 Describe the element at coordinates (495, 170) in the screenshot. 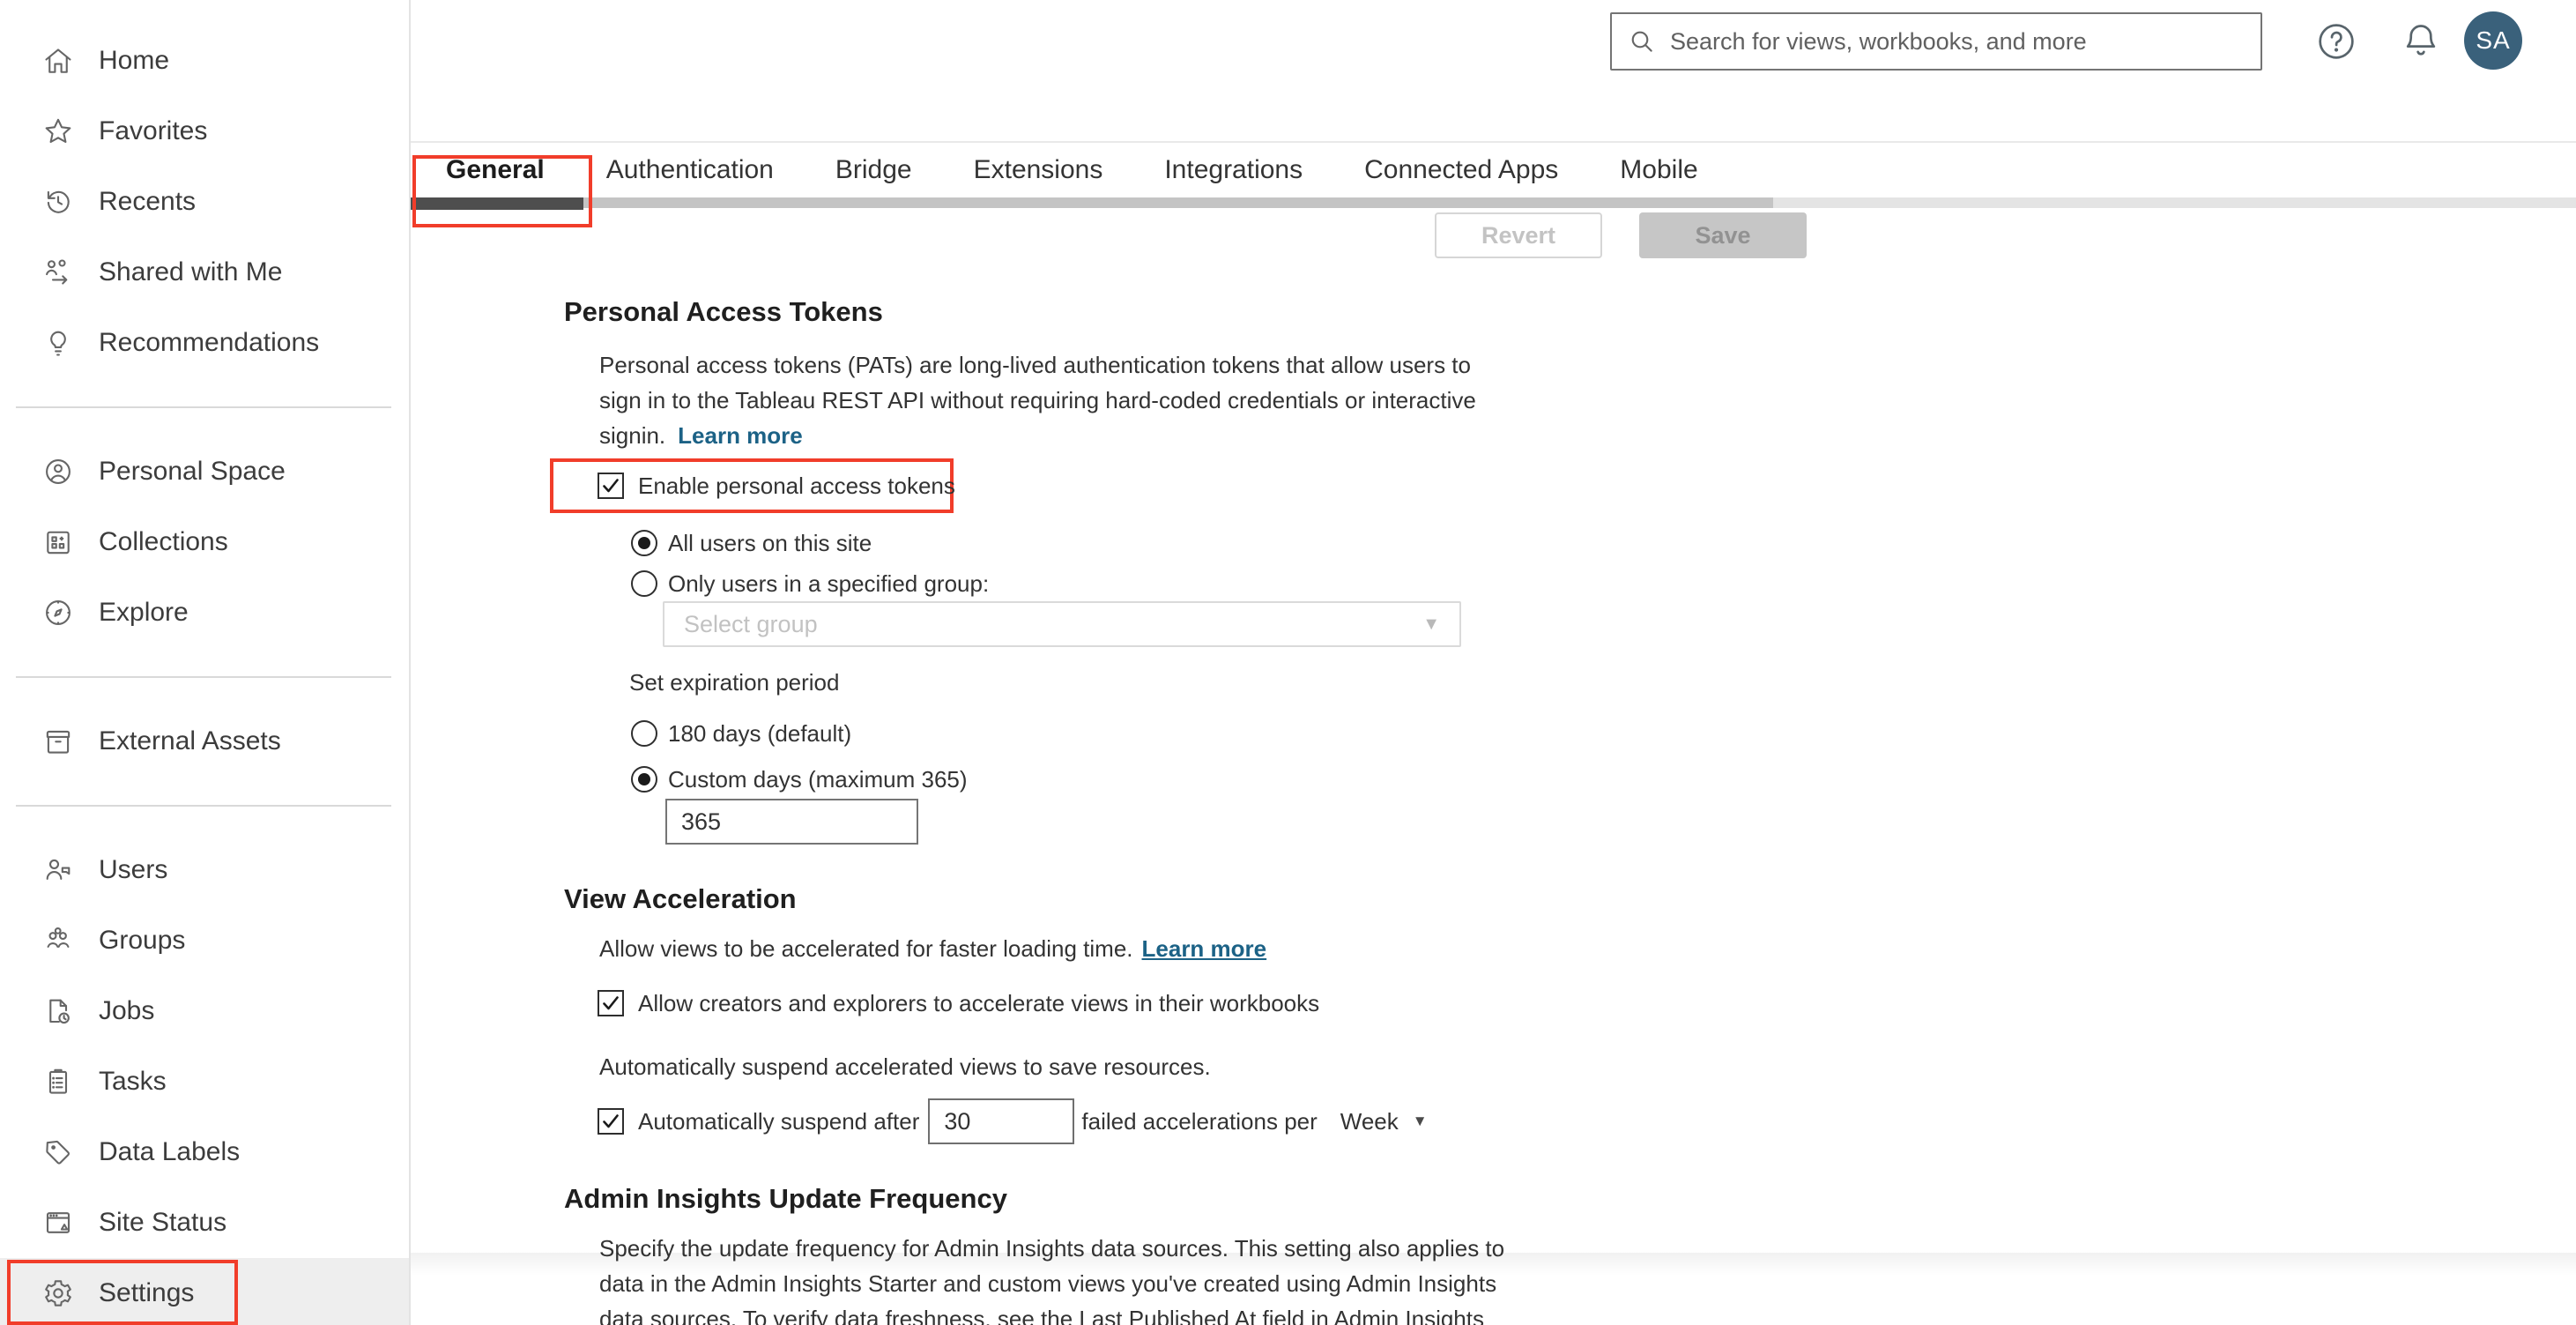

I see `tab-general: General` at that location.